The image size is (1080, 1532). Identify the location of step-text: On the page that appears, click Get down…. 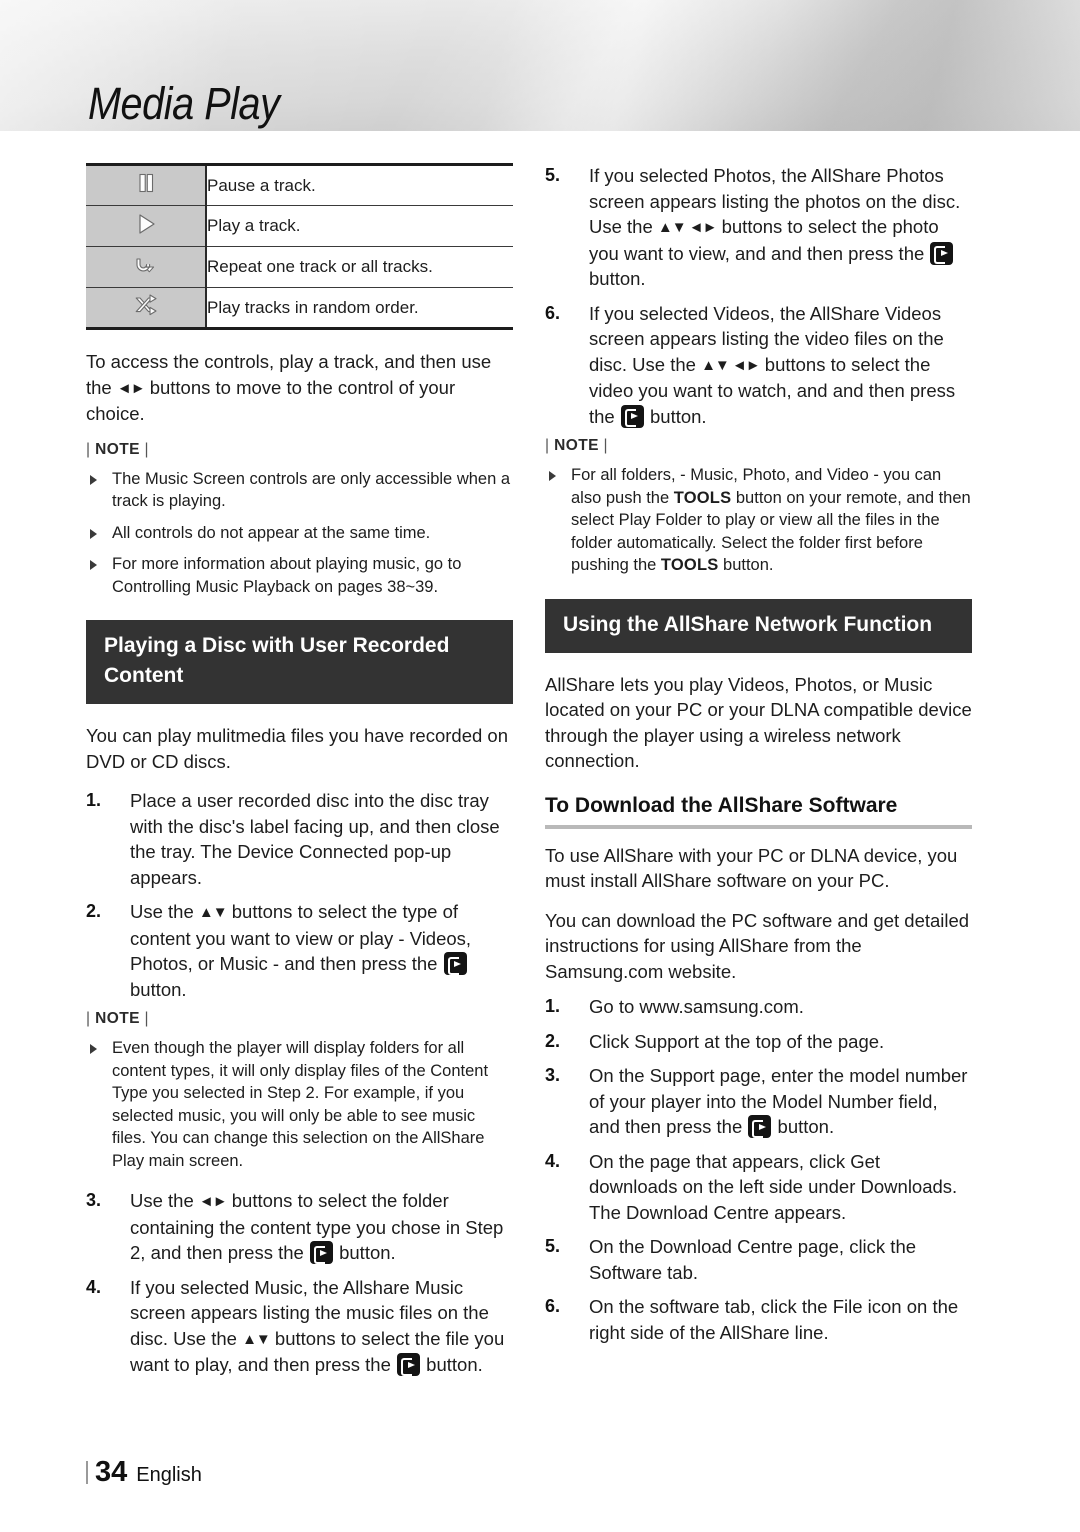
(773, 1186).